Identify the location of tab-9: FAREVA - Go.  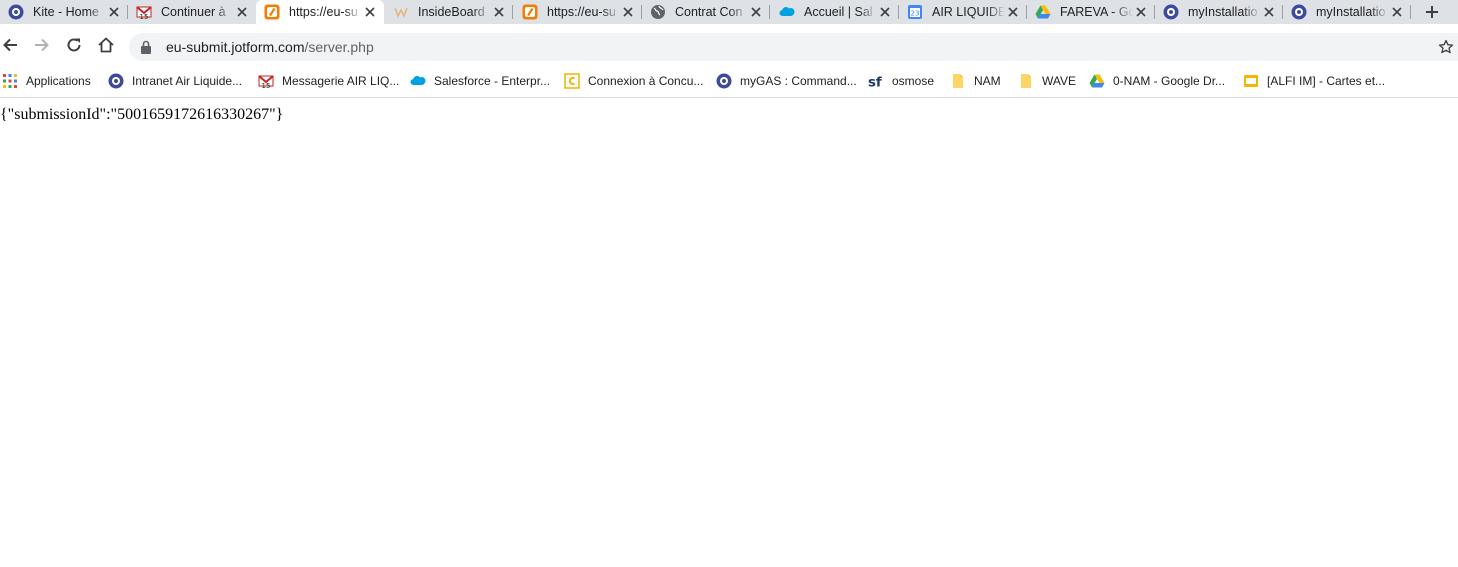
(1091, 12).